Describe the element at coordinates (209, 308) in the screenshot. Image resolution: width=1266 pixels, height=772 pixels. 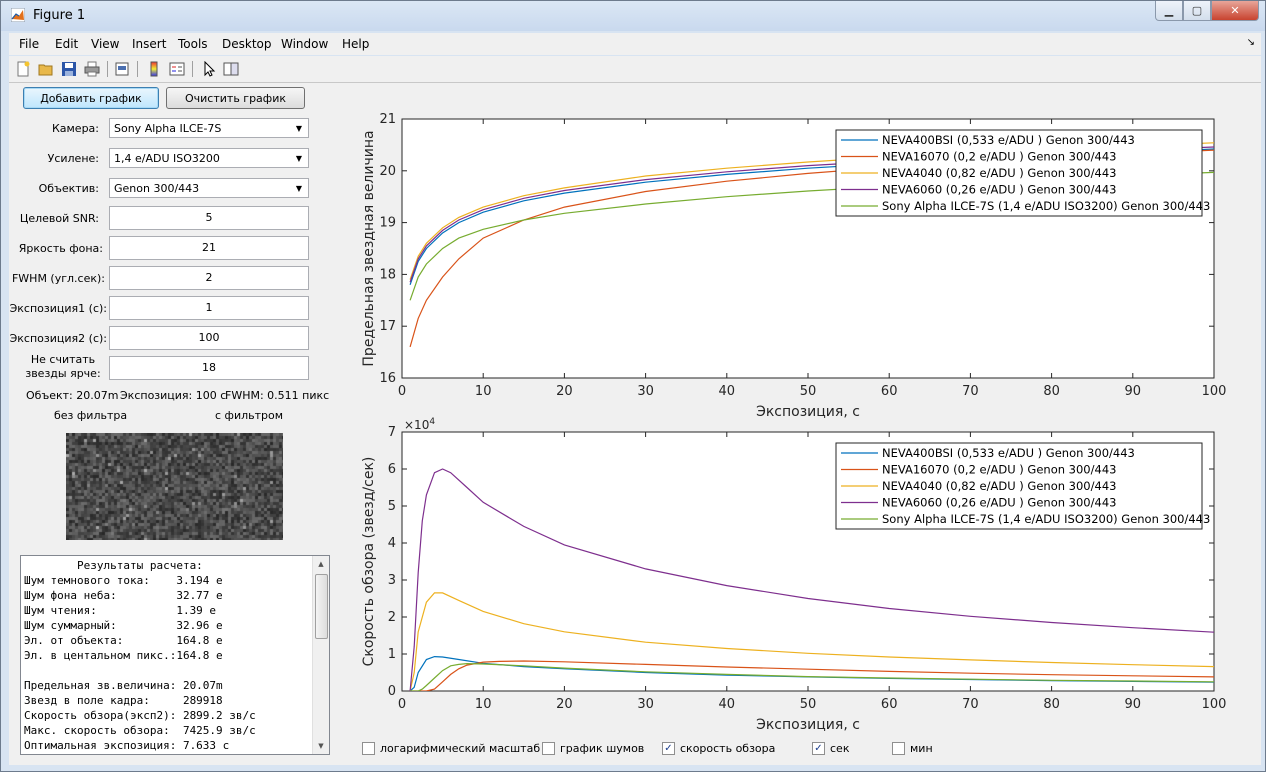
I see `exposure1-input: 1` at that location.